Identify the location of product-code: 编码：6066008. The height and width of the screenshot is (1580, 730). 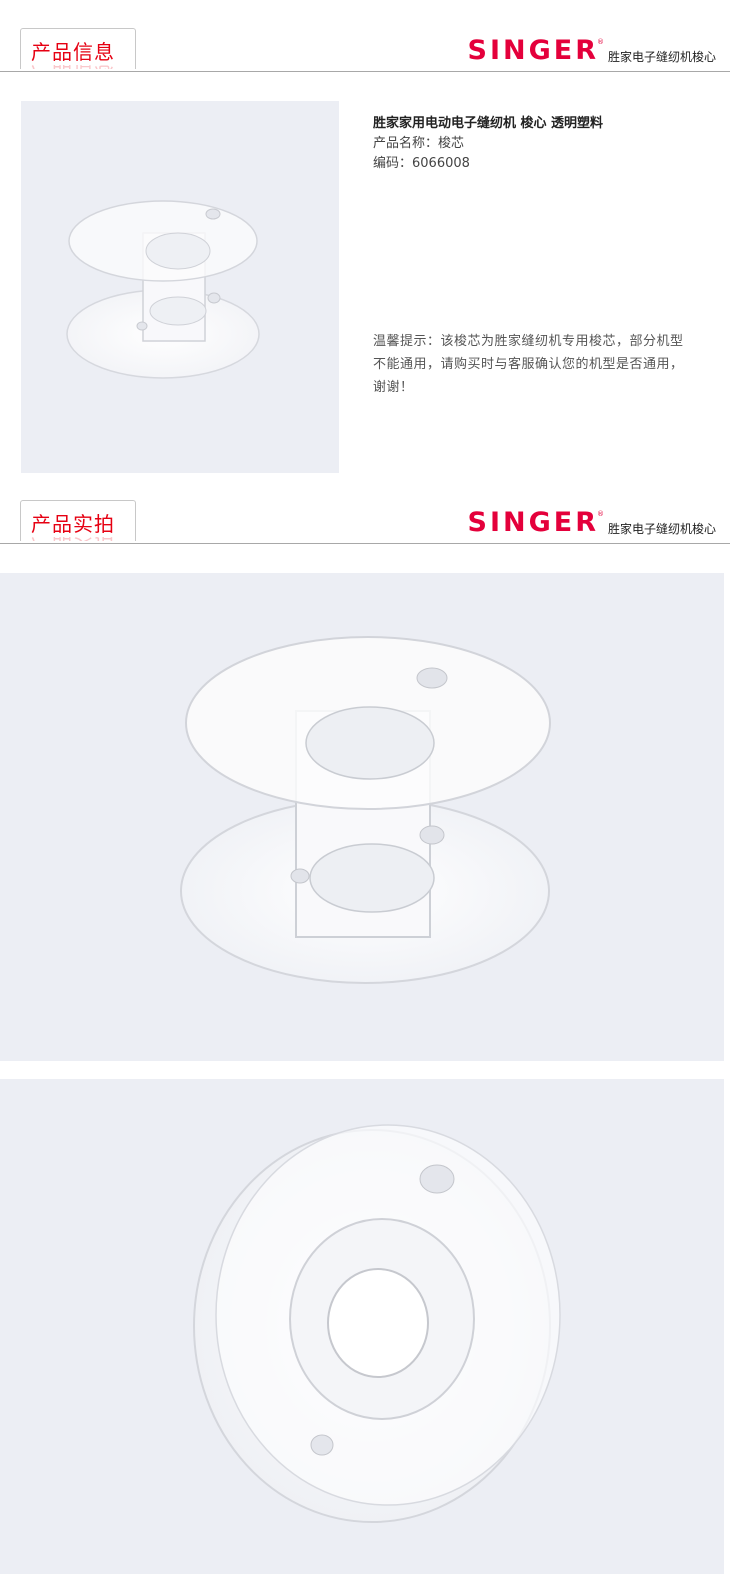
(421, 163).